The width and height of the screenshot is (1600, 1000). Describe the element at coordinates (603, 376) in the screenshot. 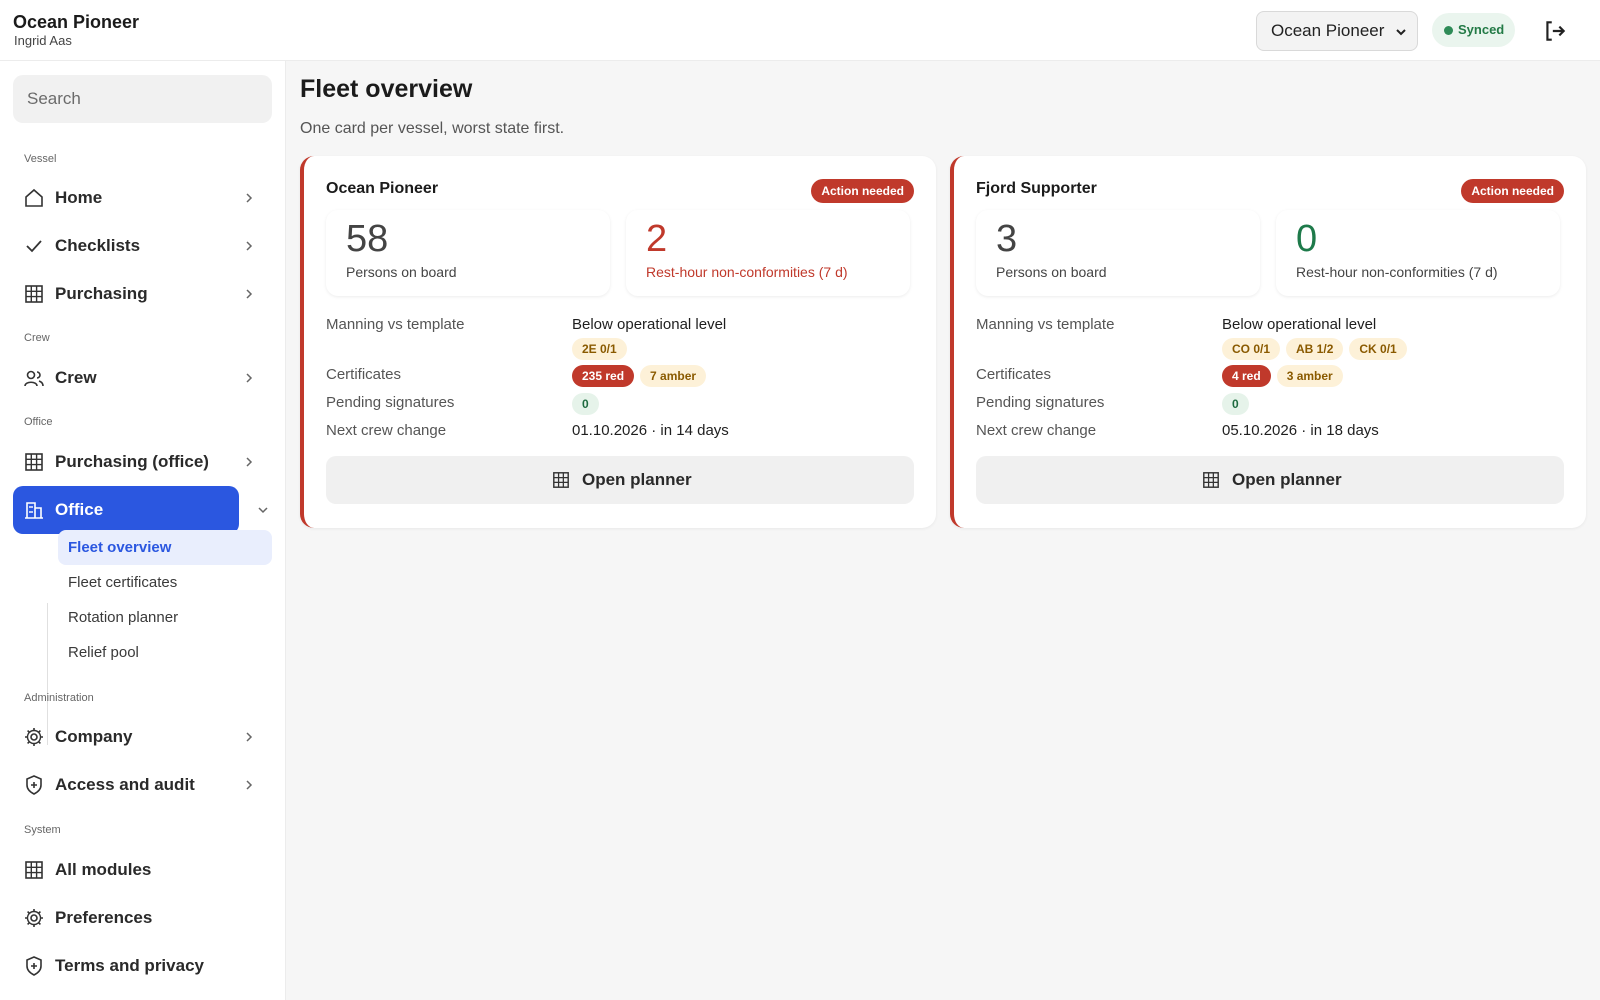

I see `cert-red-chip: 235 red` at that location.